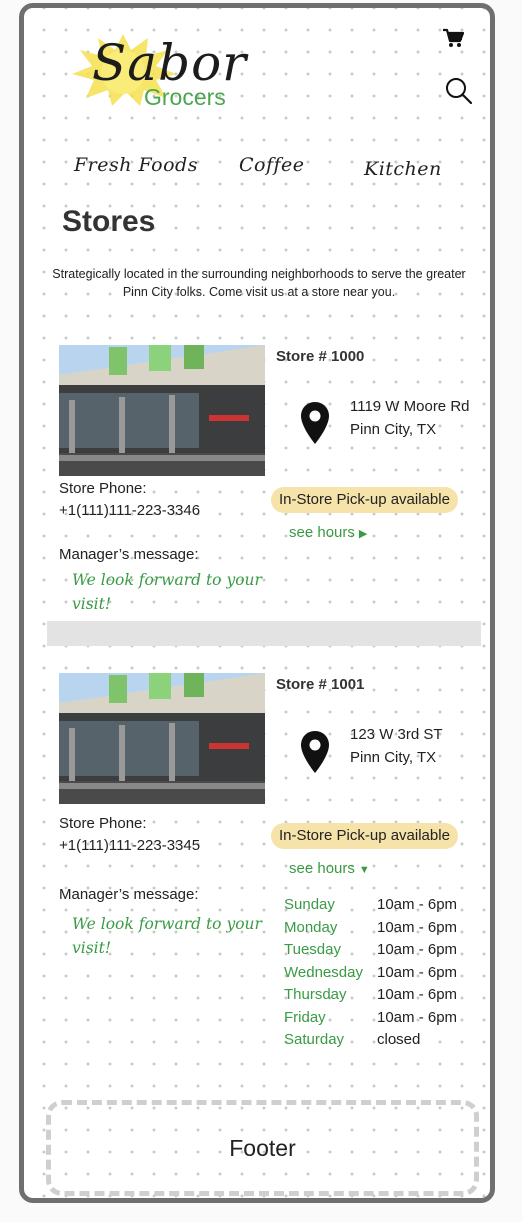  Describe the element at coordinates (129, 511) in the screenshot. I see `phone-number: +1(111)111-223-3346` at that location.